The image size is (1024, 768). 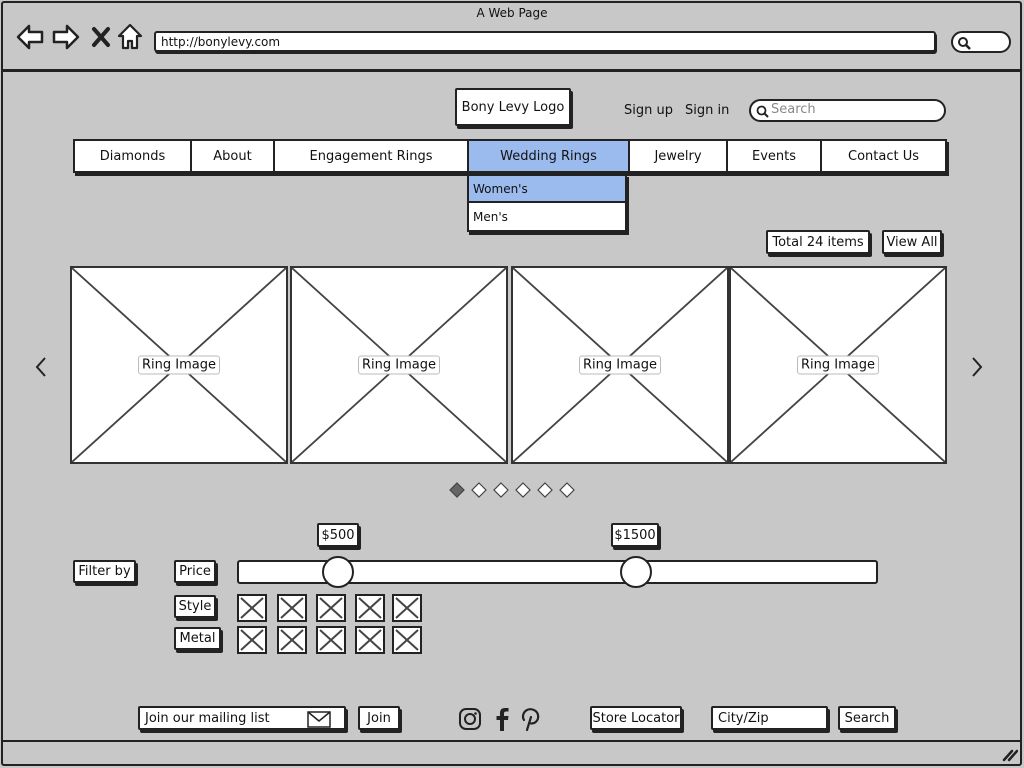 What do you see at coordinates (130, 37) in the screenshot?
I see `home-icon` at bounding box center [130, 37].